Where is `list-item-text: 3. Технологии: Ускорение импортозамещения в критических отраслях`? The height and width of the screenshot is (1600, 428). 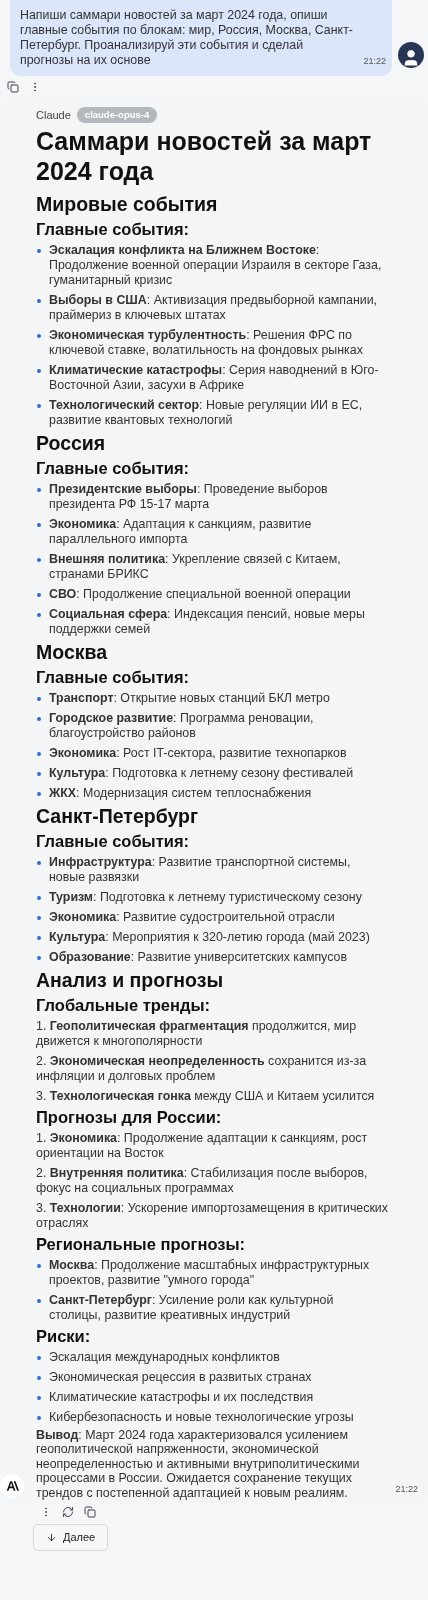 list-item-text: 3. Технологии: Ускорение импортозамещения в критических отраслях is located at coordinates (212, 1215).